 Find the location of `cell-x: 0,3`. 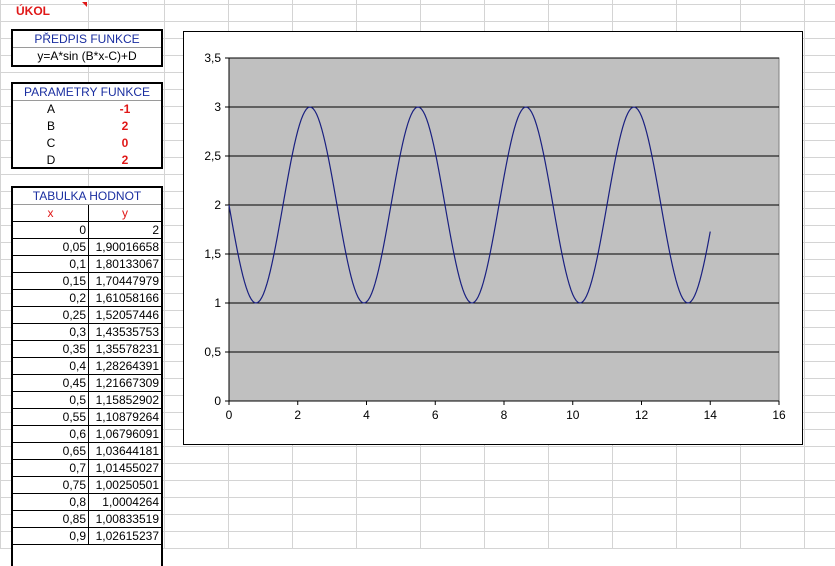

cell-x: 0,3 is located at coordinates (51, 332).